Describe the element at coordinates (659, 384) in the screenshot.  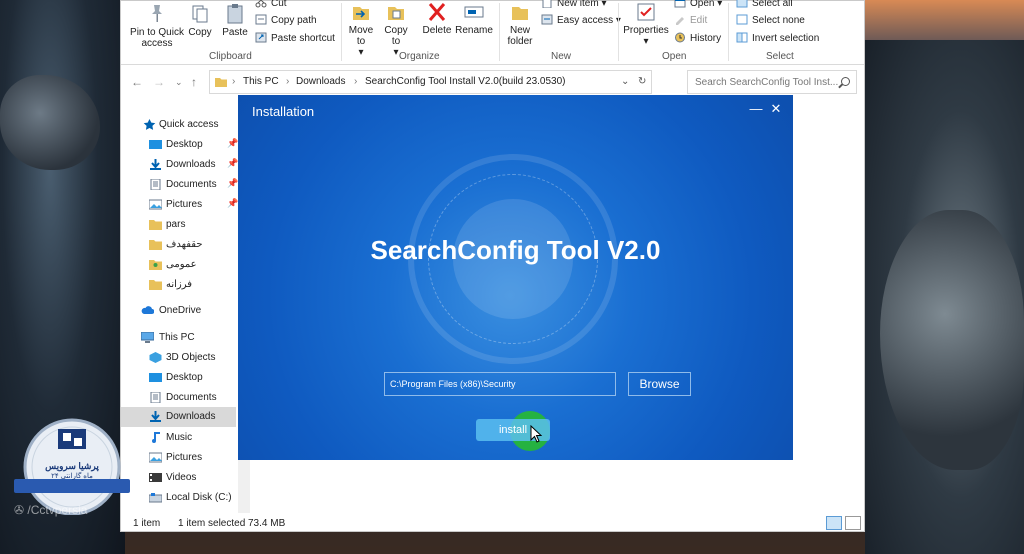
I see `browse-button: Browse` at that location.